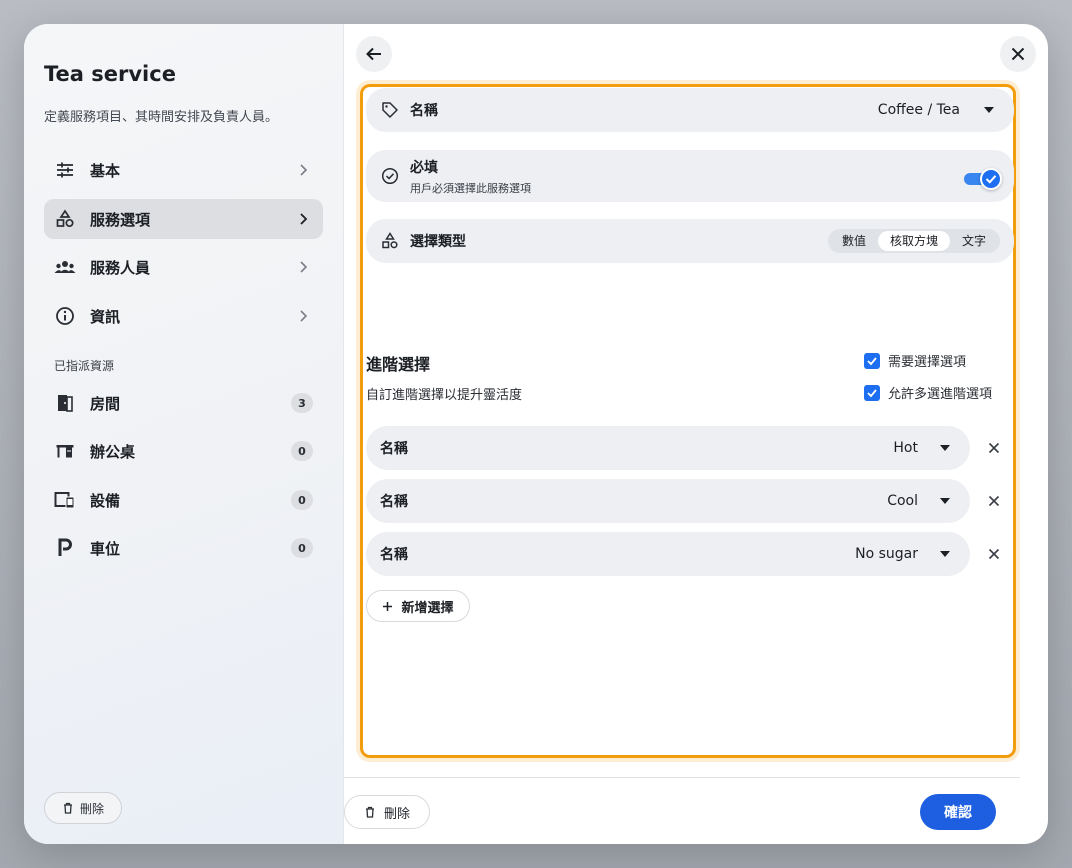 The height and width of the screenshot is (868, 1072). What do you see at coordinates (65, 451) in the screenshot?
I see `desk-icon` at bounding box center [65, 451].